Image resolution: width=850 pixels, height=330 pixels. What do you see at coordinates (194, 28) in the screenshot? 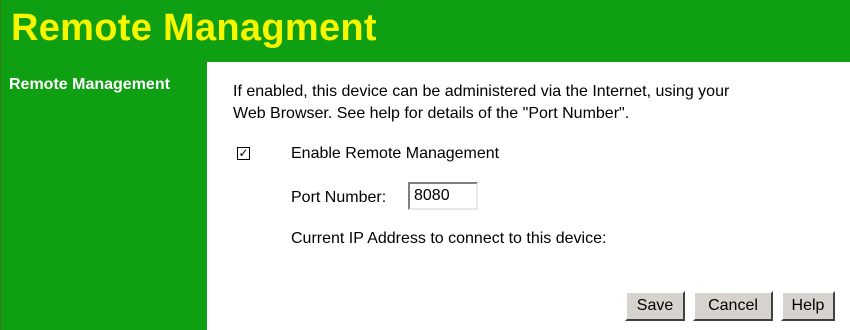
I see `page-title: Remote Managment` at bounding box center [194, 28].